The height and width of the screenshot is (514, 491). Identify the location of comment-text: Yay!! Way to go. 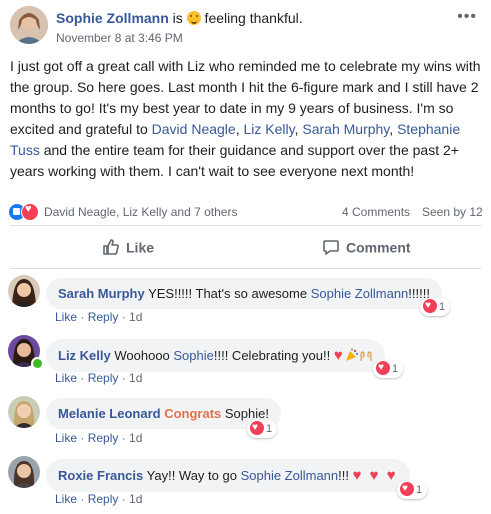
(192, 475).